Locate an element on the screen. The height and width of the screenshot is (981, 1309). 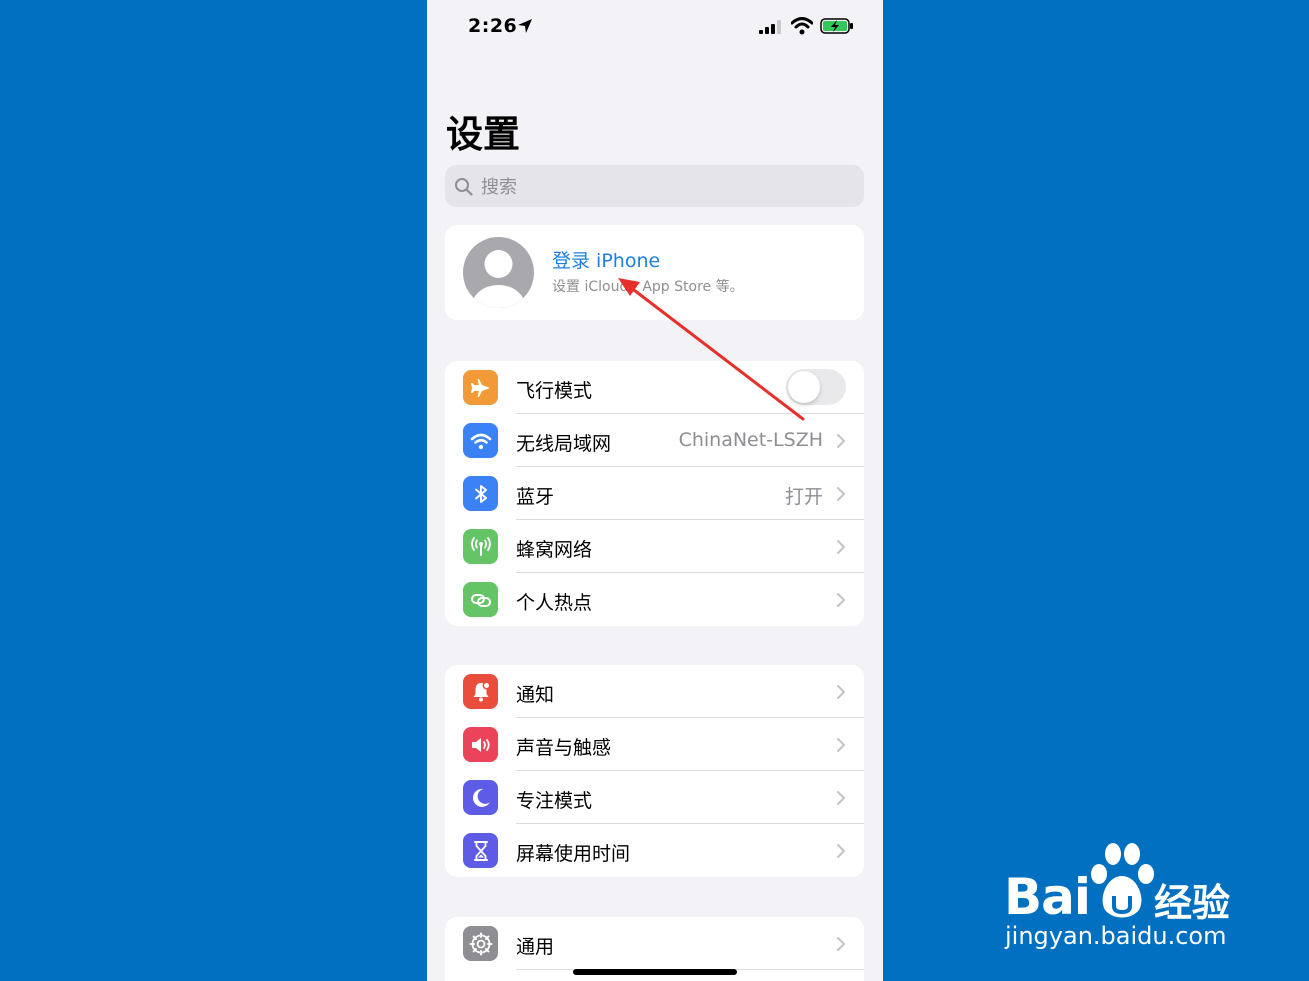
airplane-mode-toggle is located at coordinates (816, 387).